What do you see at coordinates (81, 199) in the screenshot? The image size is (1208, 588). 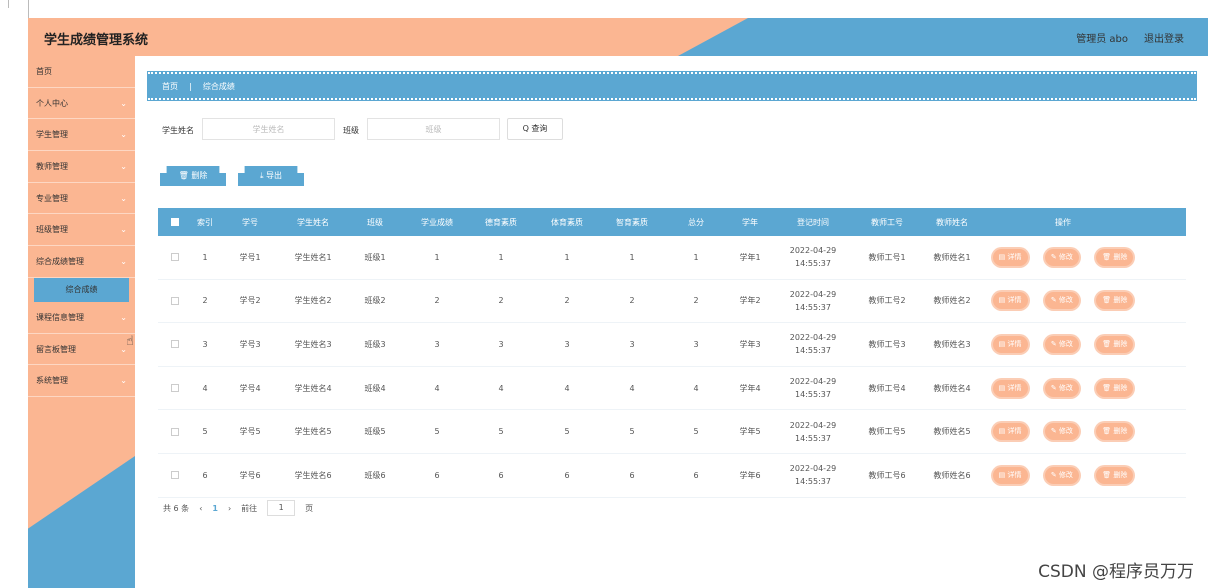 I see `sidebar-item: 专业管理 ⌄` at bounding box center [81, 199].